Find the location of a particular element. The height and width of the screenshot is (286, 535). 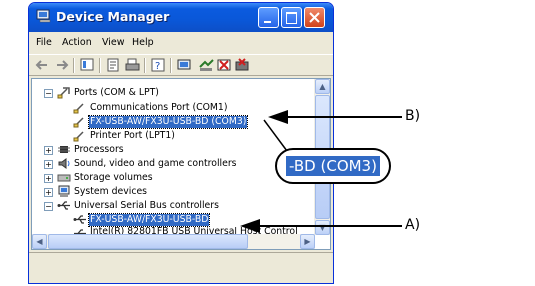

annotation-arrows is located at coordinates (321, 171).